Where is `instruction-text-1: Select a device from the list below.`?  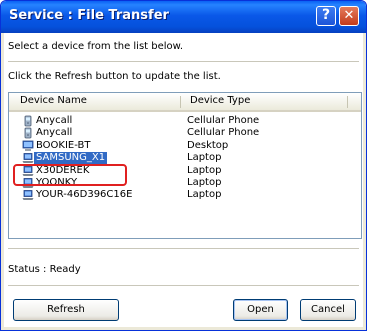 instruction-text-1: Select a device from the list below. is located at coordinates (96, 46).